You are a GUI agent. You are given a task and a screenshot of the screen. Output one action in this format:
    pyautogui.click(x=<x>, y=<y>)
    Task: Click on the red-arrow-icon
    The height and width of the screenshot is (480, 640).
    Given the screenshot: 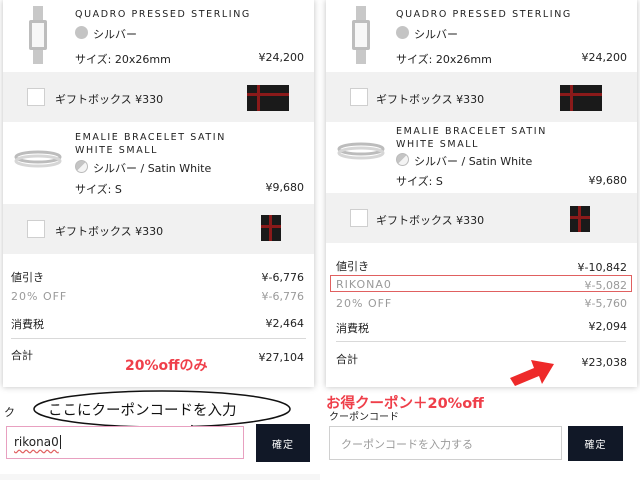 What is the action you would take?
    pyautogui.click(x=532, y=373)
    